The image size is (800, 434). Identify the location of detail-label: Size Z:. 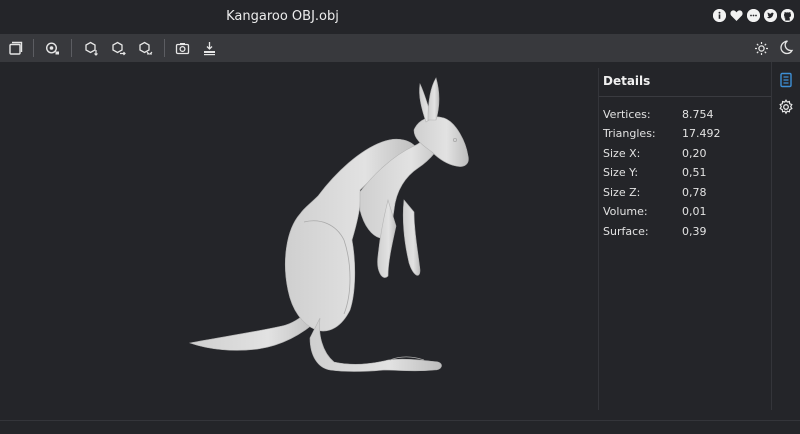
(622, 192).